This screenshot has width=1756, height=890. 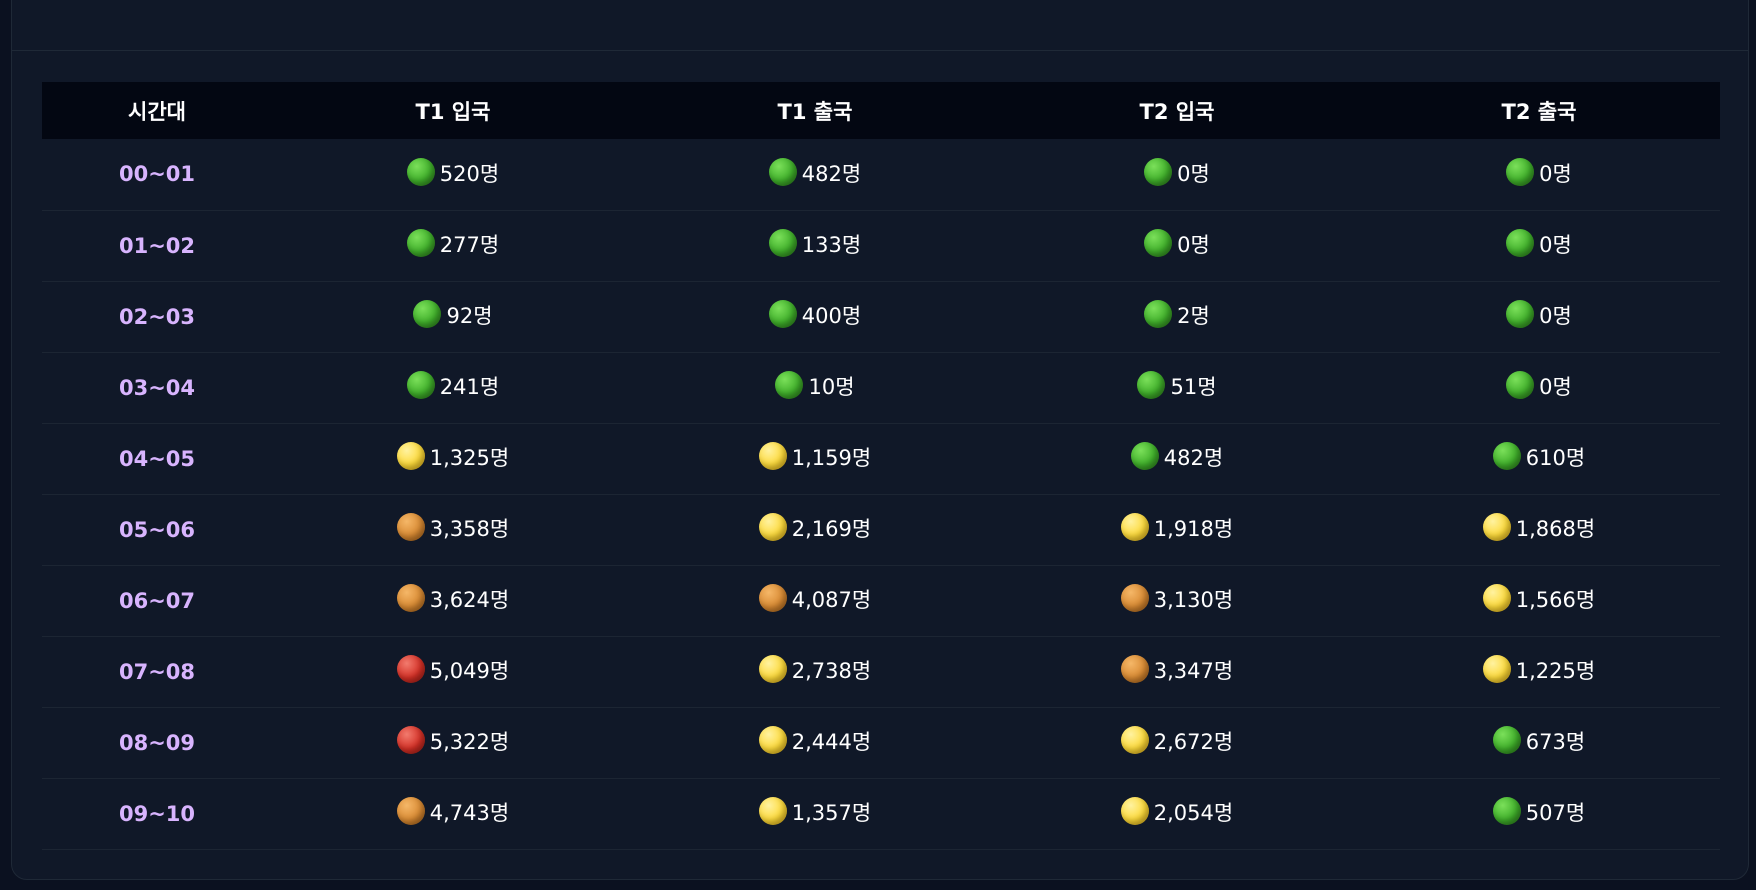 I want to click on passenger-count: 51명, so click(x=1193, y=387).